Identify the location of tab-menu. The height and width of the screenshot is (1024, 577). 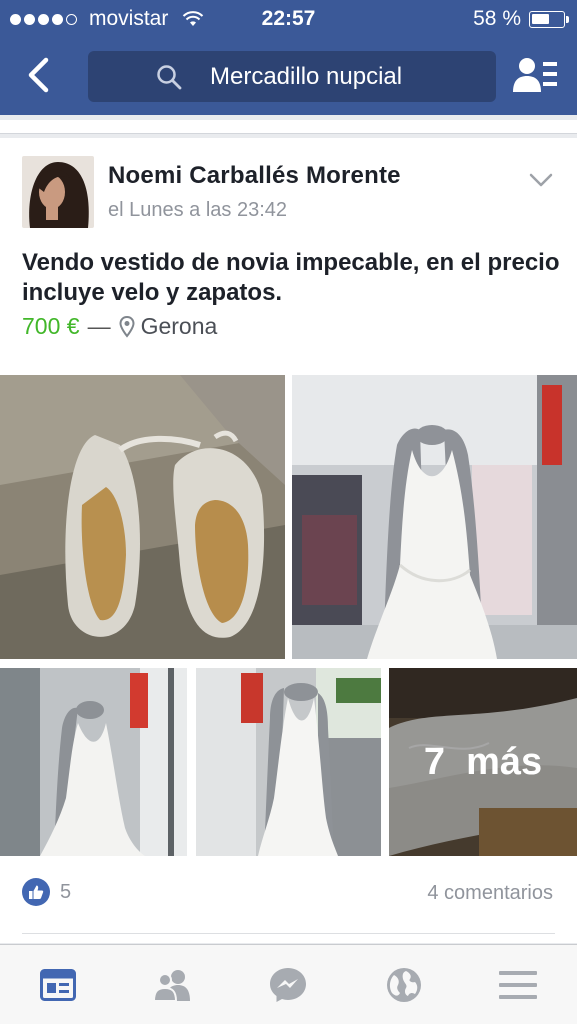
(518, 985).